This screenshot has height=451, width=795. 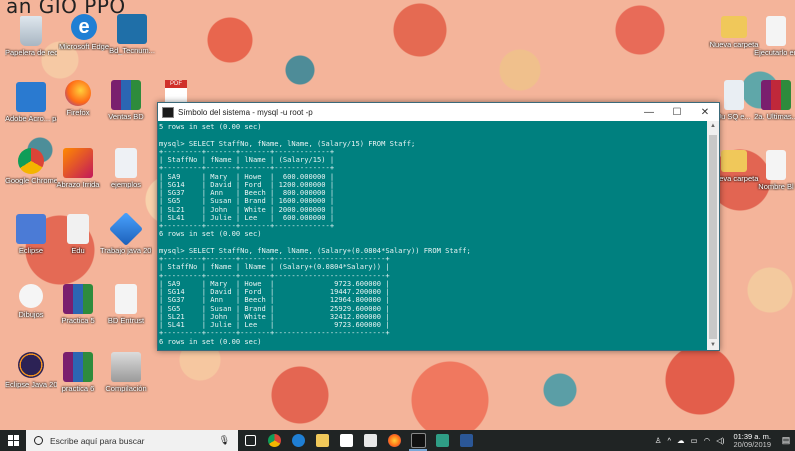 I want to click on taskbar-firefox, so click(x=394, y=440).